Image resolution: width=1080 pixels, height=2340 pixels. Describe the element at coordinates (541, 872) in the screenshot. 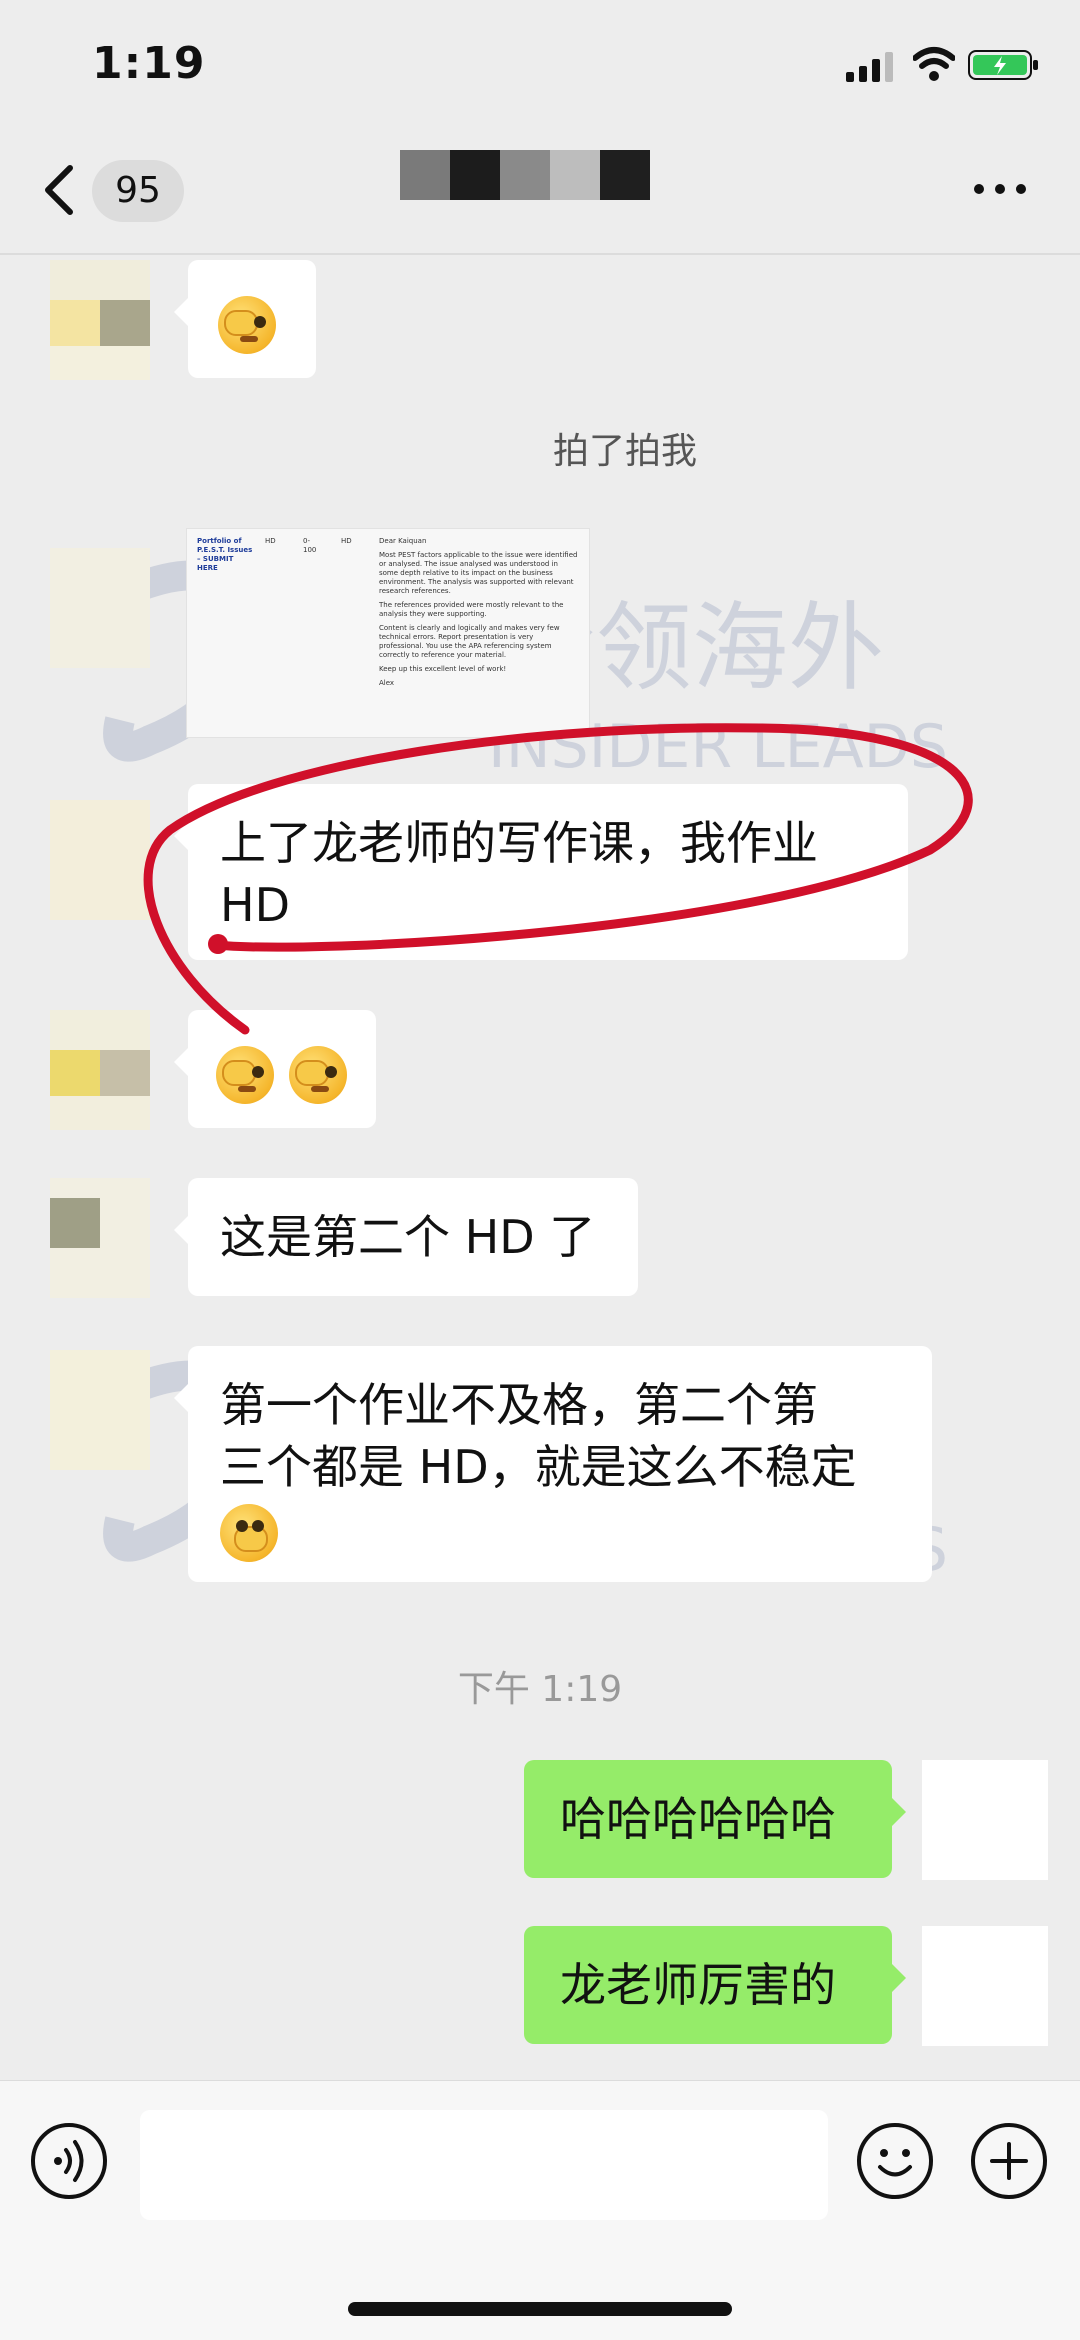

I see `message-bubble-text: 上了龙老师的写作课，我作业 HD` at that location.